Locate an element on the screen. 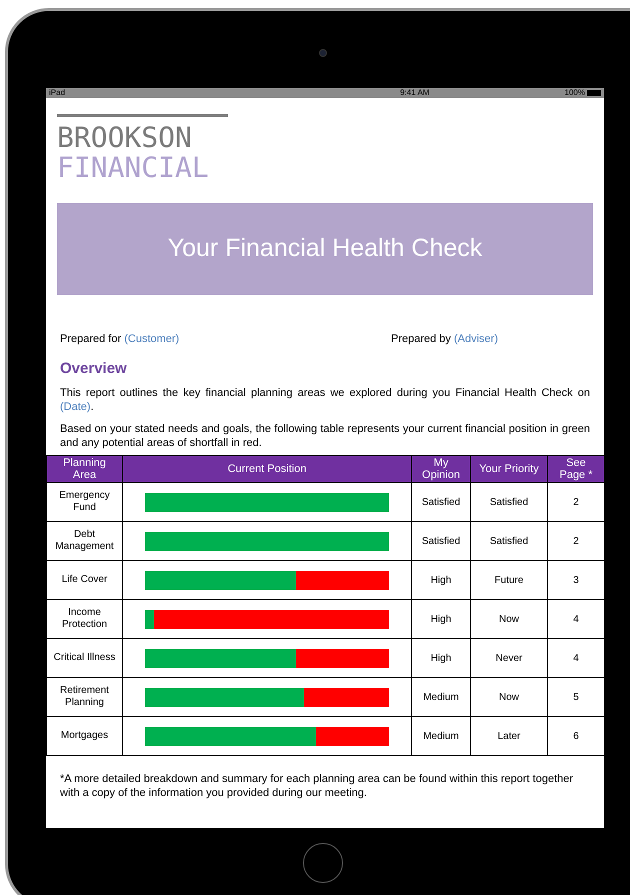  battery-percent: 100% is located at coordinates (574, 93).